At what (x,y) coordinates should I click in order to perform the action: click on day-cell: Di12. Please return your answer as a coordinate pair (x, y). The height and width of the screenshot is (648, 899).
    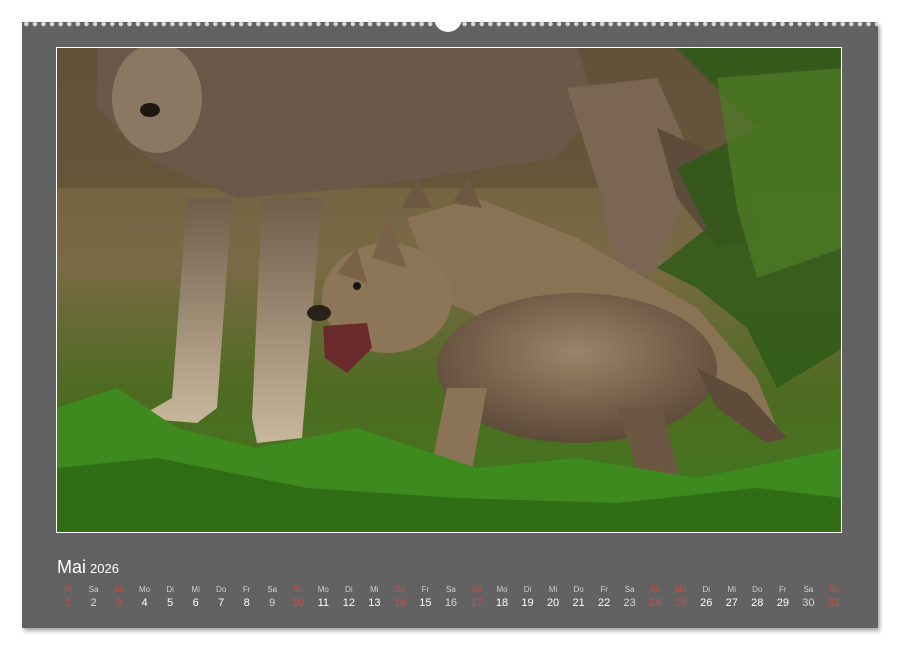
    Looking at the image, I should click on (349, 597).